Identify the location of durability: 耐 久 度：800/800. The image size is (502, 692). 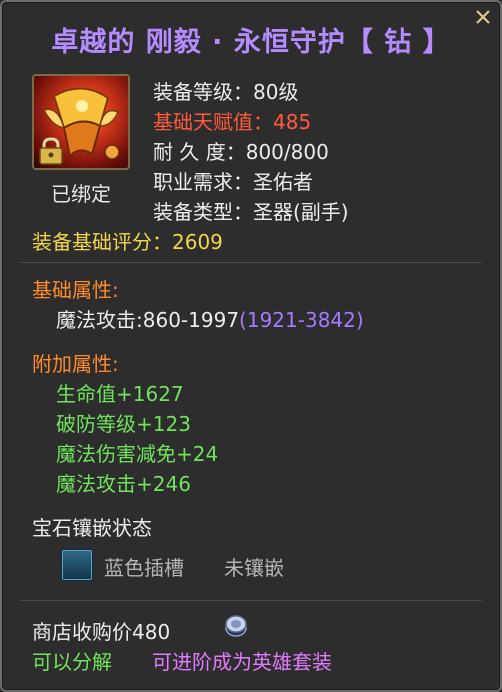
(241, 152).